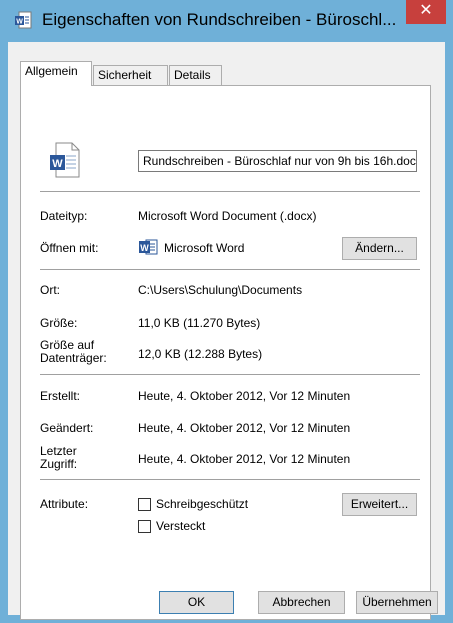  I want to click on groesse-auf-value: 12,0 KB (12.288 Bytes), so click(200, 354).